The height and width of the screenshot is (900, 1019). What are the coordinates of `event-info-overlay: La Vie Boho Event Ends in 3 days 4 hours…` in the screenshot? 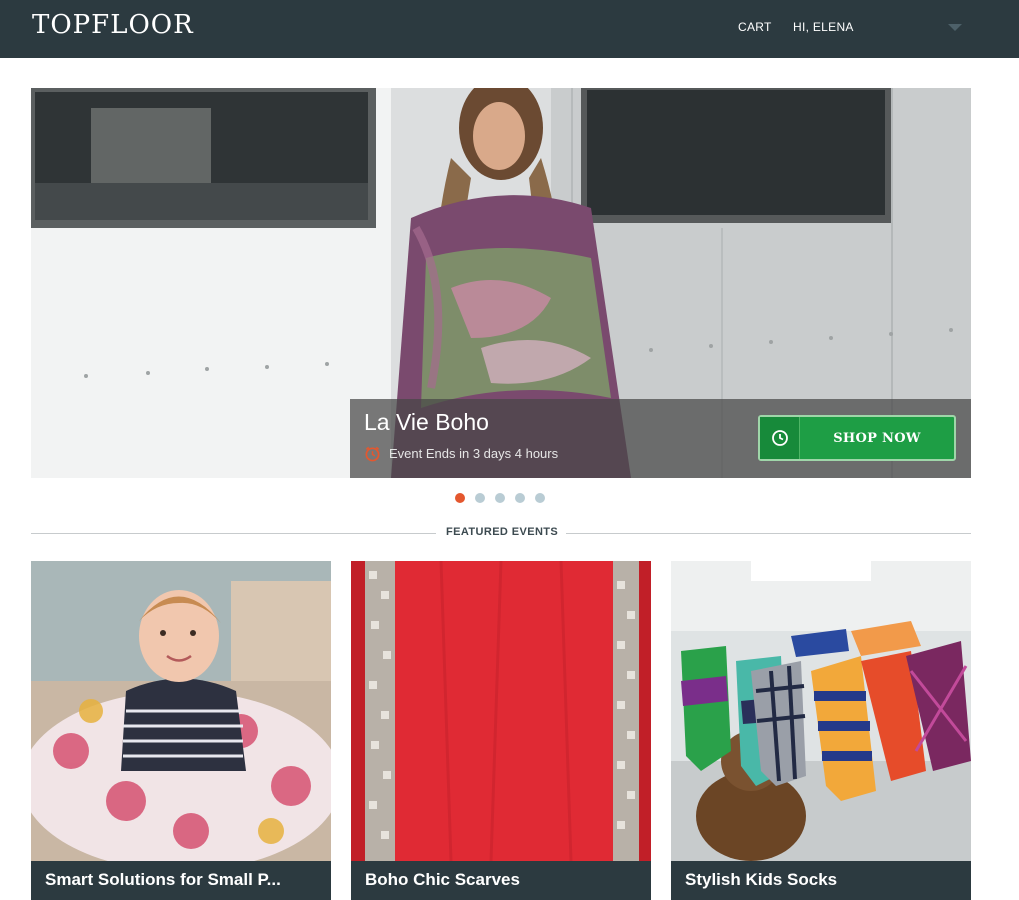 It's located at (660, 438).